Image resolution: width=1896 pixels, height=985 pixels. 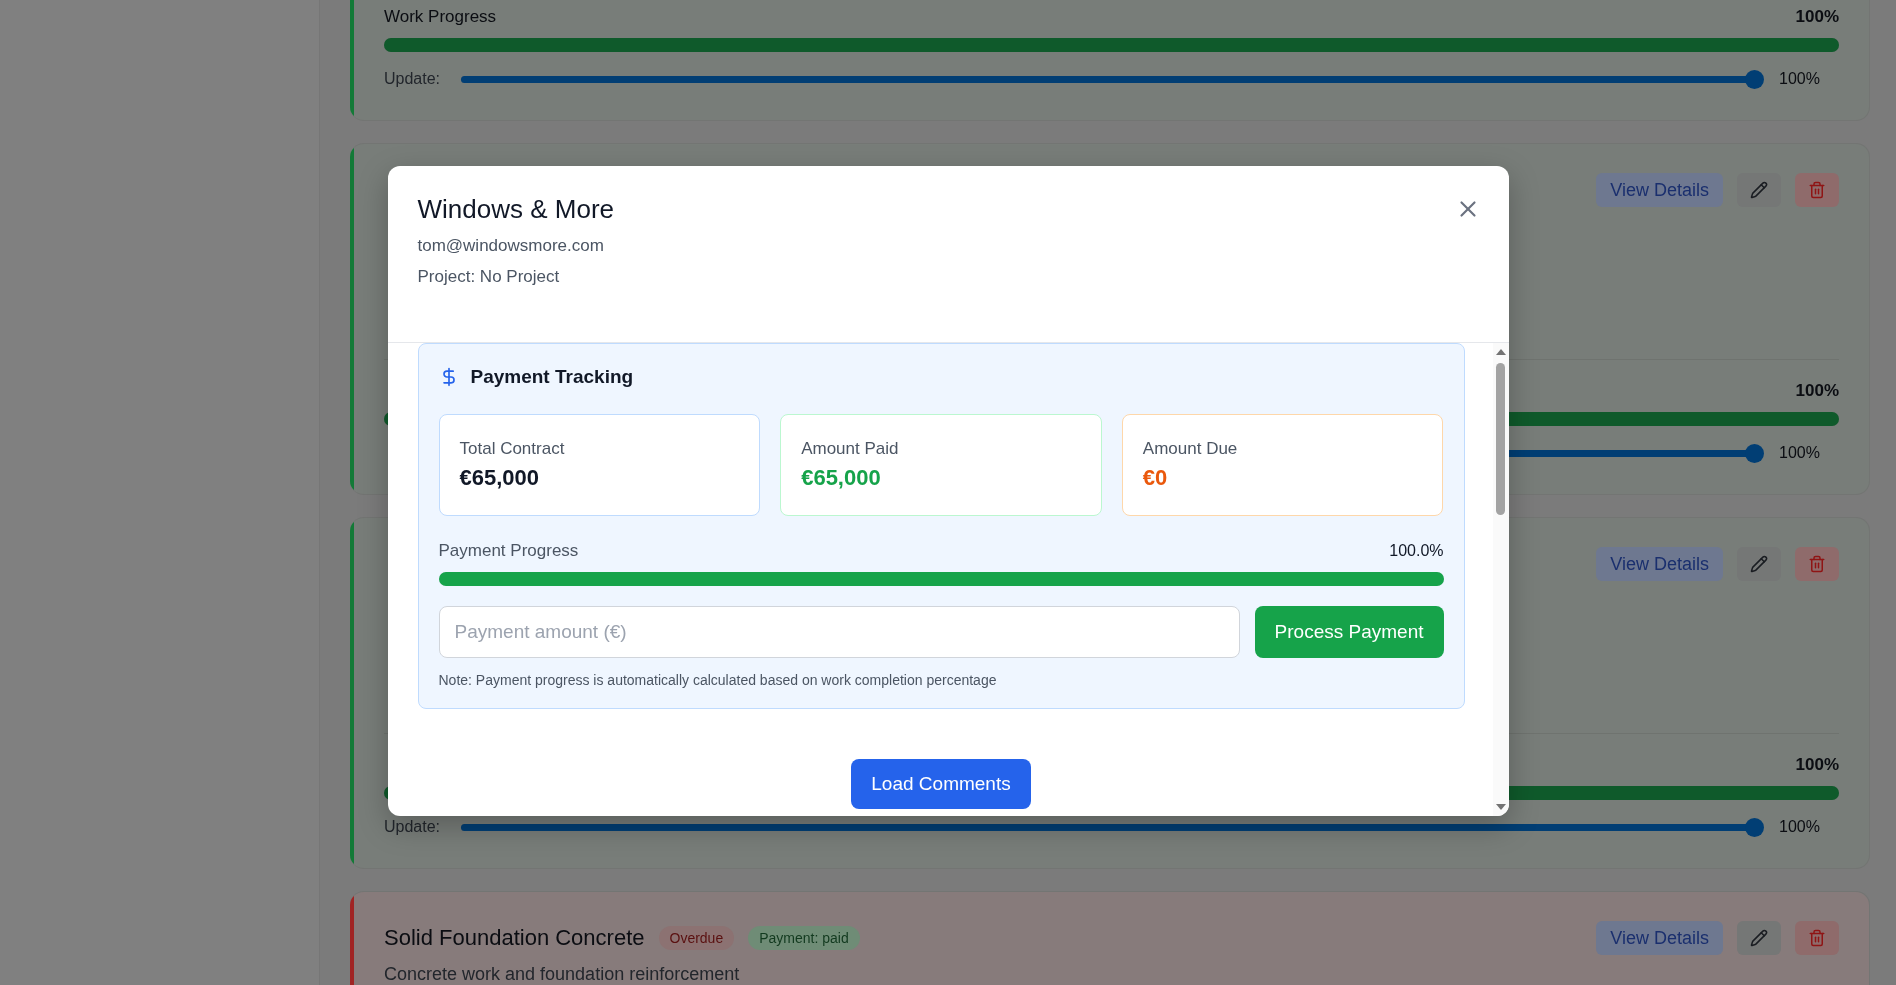 What do you see at coordinates (488, 277) in the screenshot?
I see `project-label: Project: No Project` at bounding box center [488, 277].